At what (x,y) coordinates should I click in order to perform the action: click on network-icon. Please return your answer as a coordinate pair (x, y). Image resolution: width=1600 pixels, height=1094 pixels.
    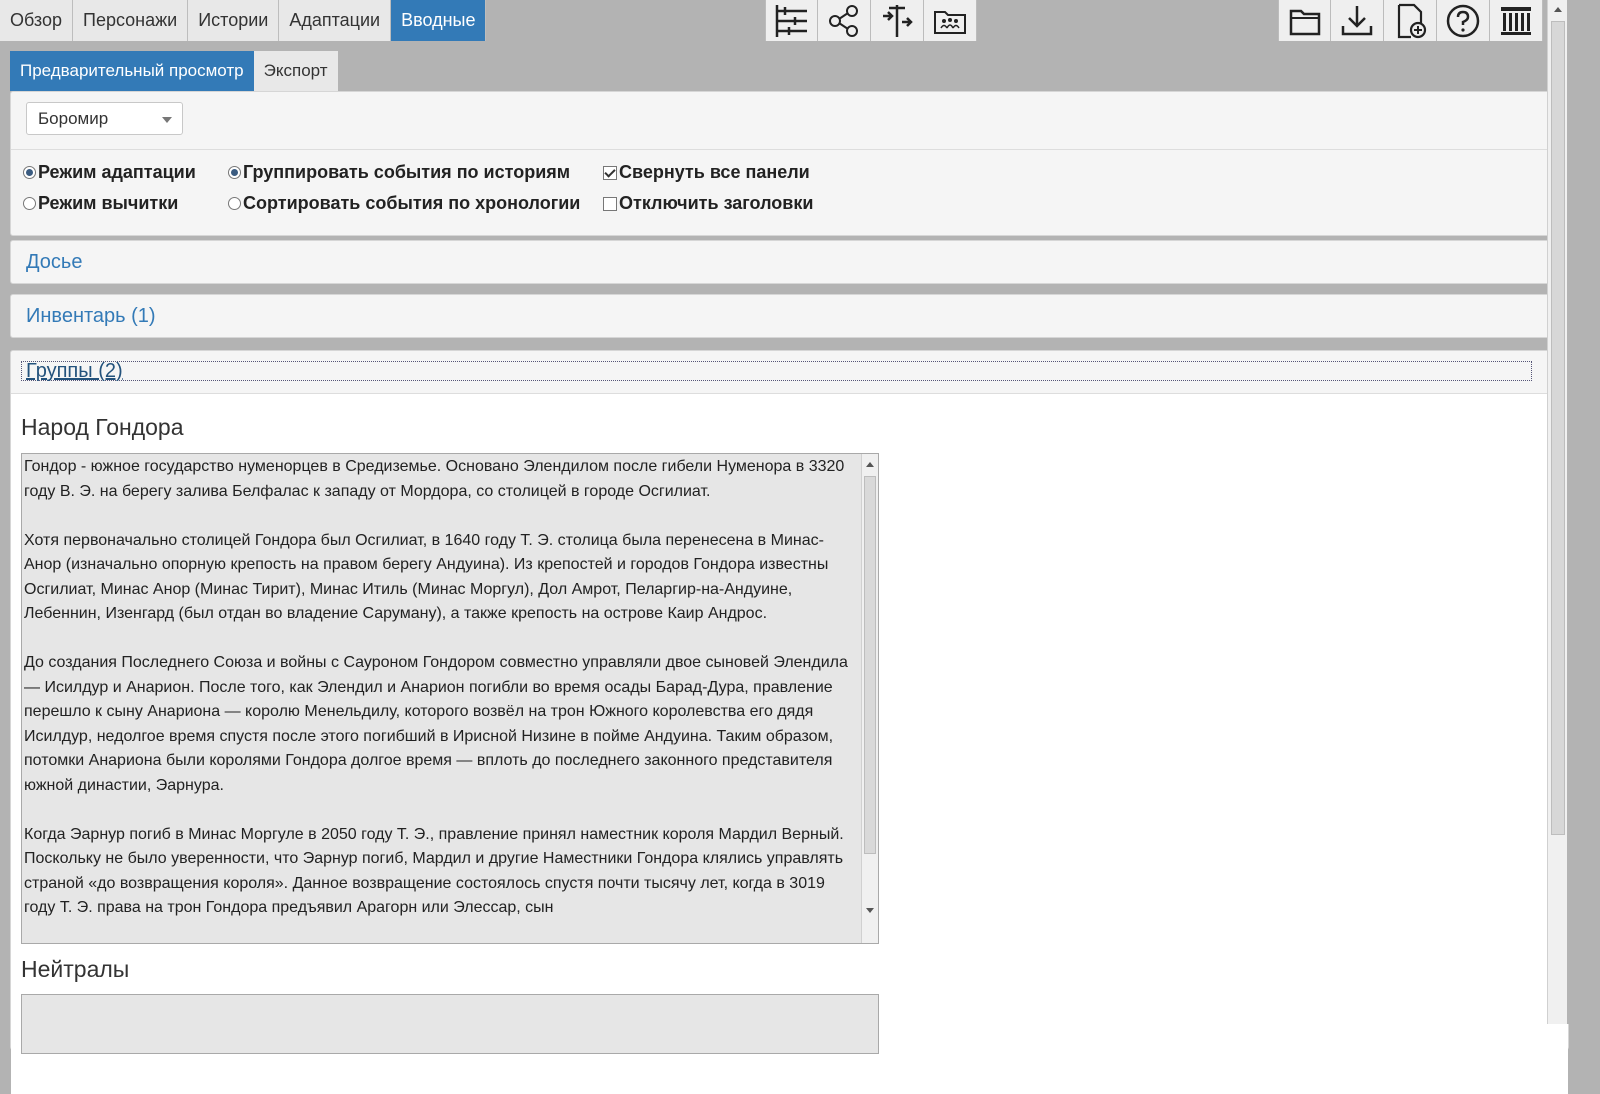
    Looking at the image, I should click on (843, 20).